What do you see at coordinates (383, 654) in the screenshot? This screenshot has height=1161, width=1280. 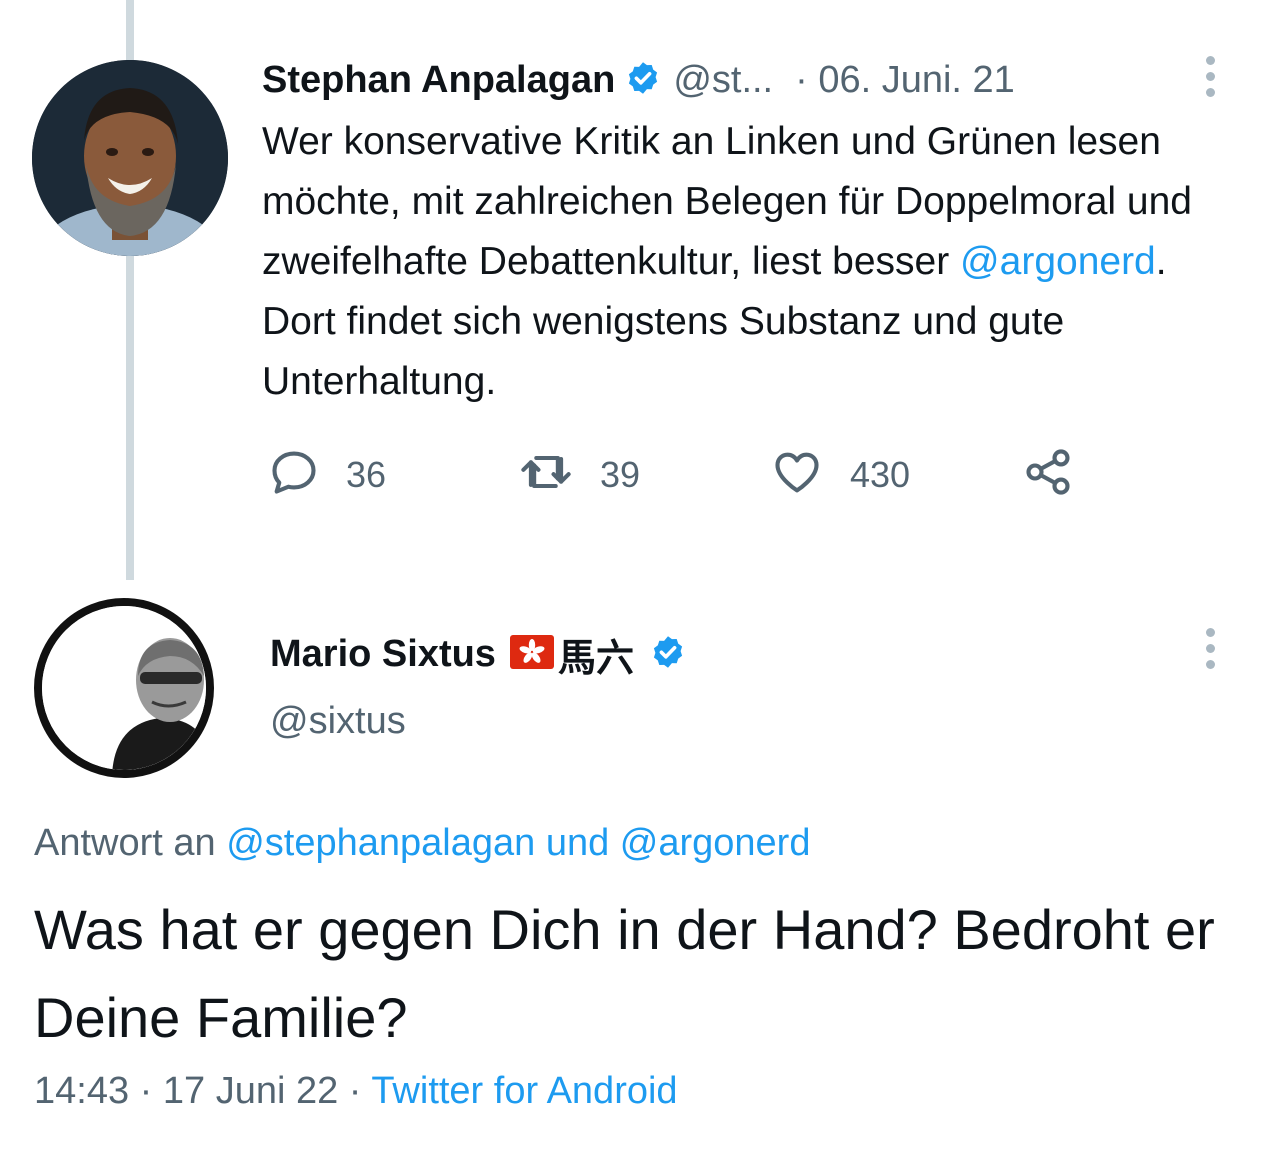 I see `tweet2-author-name: Mario Sixtus` at bounding box center [383, 654].